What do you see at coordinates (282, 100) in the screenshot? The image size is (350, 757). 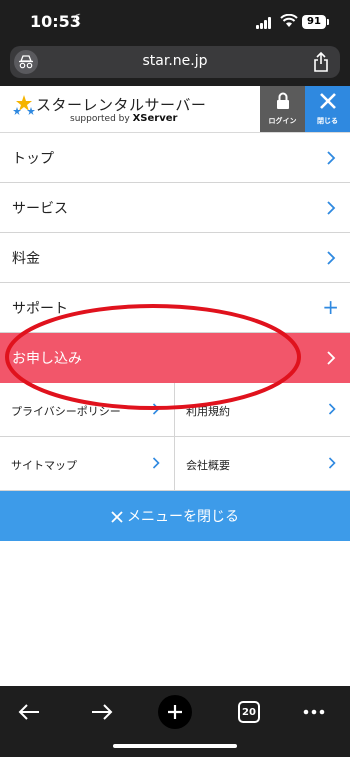 I see `lock-icon` at bounding box center [282, 100].